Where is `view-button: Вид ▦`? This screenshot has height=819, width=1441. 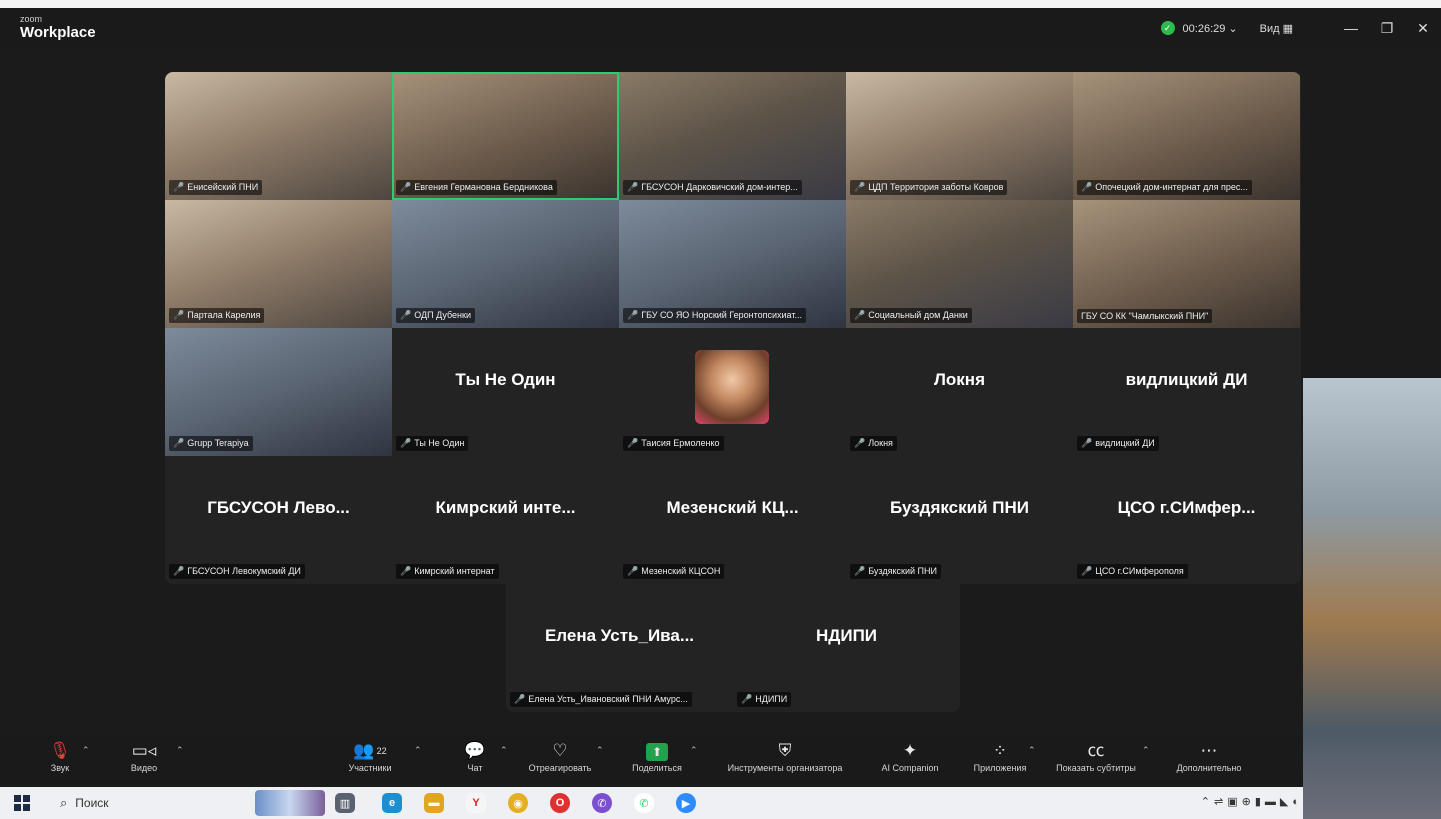
view-button: Вид ▦ is located at coordinates (1276, 28).